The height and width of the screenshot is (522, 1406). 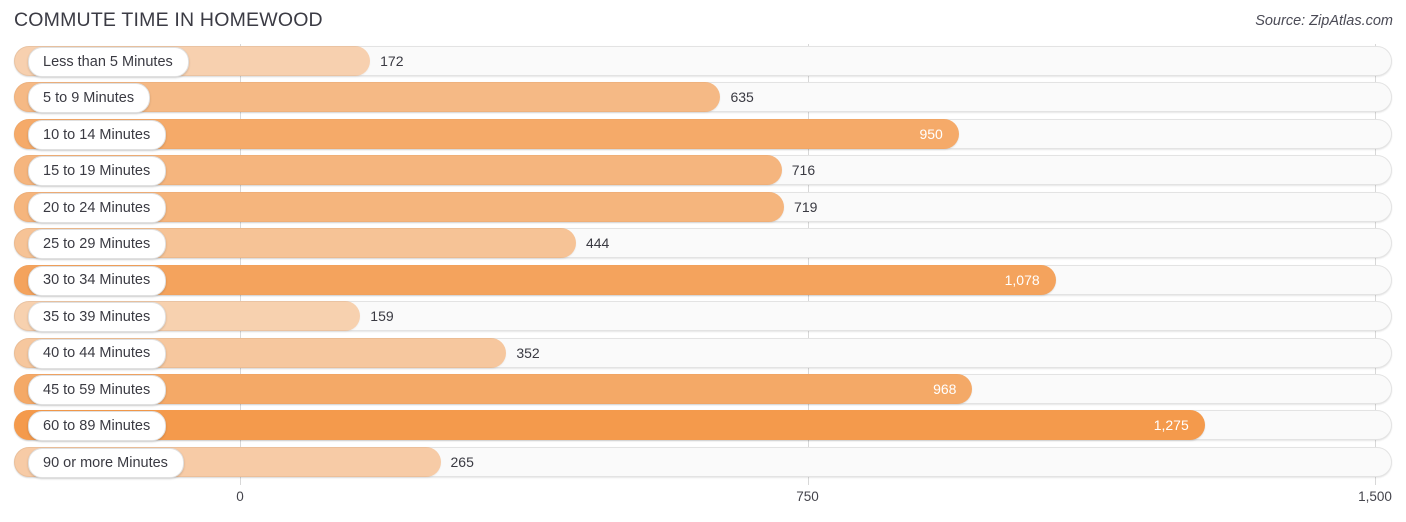 What do you see at coordinates (1324, 21) in the screenshot?
I see `source-attribution: Source: ZipAtlas.com` at bounding box center [1324, 21].